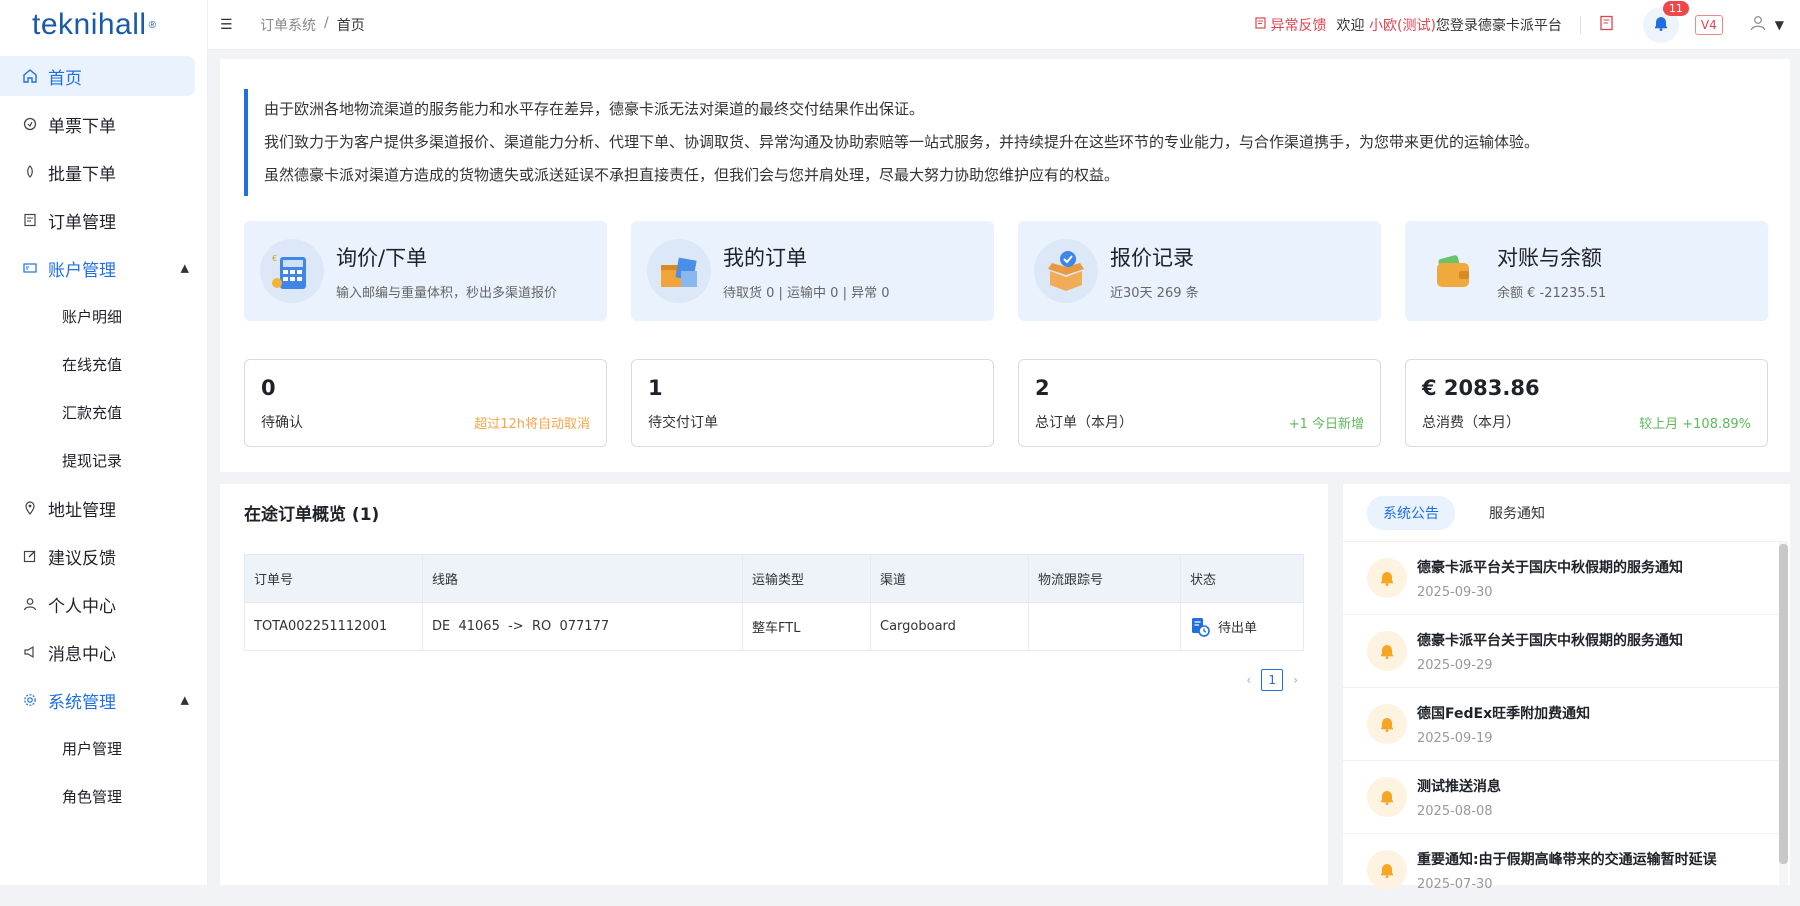 The height and width of the screenshot is (906, 1800). Describe the element at coordinates (268, 388) in the screenshot. I see `stat-value: 0` at that location.